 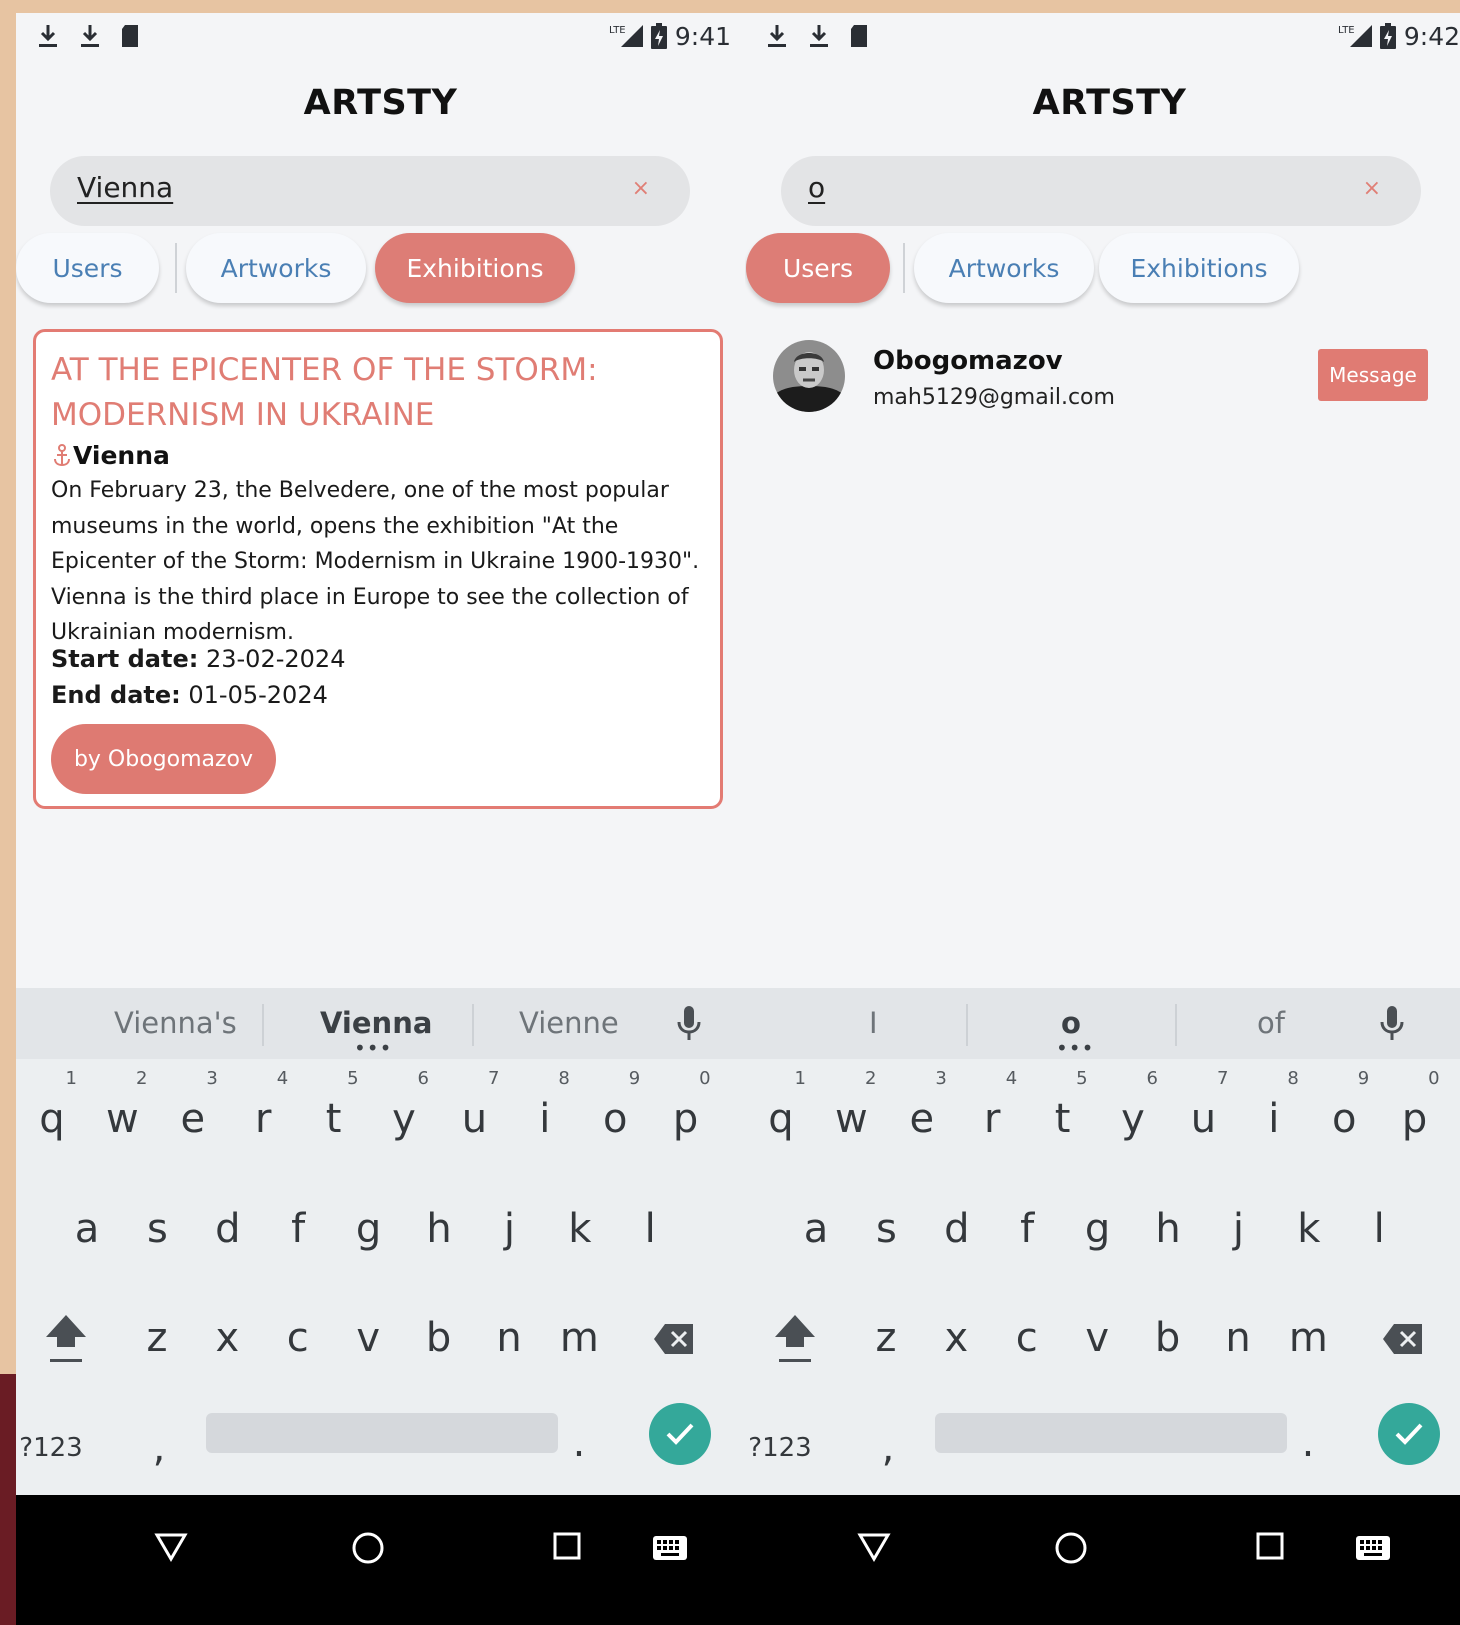 I want to click on search-value: o, so click(x=816, y=187).